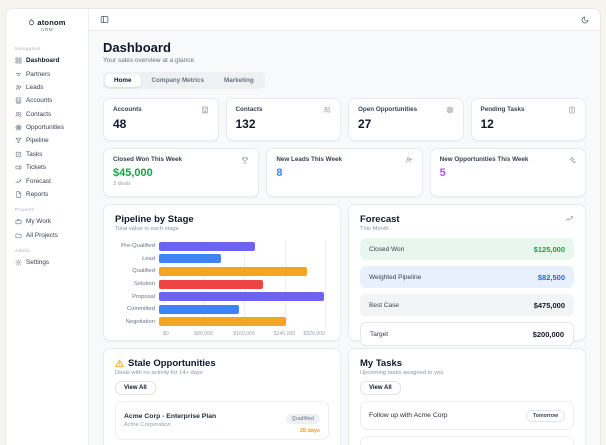 This screenshot has height=445, width=606. Describe the element at coordinates (302, 419) in the screenshot. I see `stage-badge: Qualified` at that location.